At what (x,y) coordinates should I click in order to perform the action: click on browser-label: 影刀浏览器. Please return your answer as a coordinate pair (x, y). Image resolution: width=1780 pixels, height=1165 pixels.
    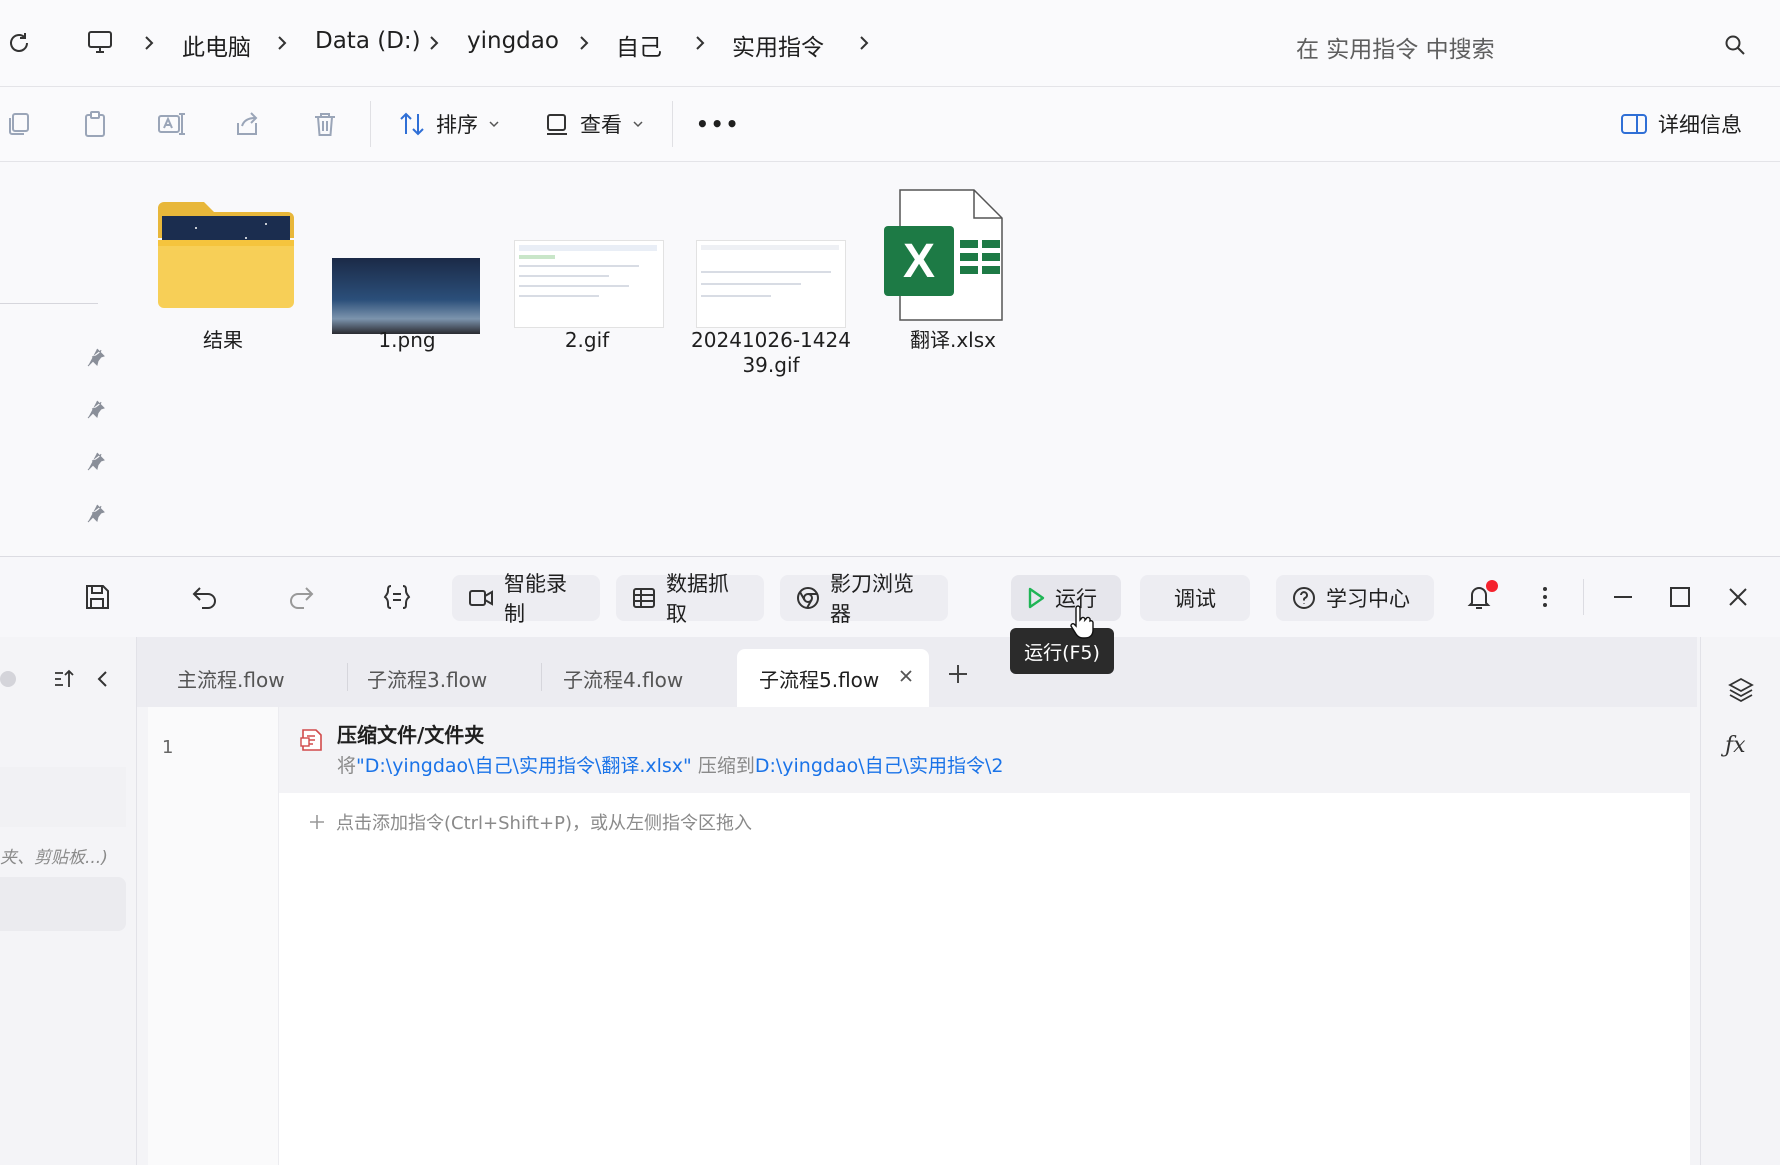
    Looking at the image, I should click on (872, 599).